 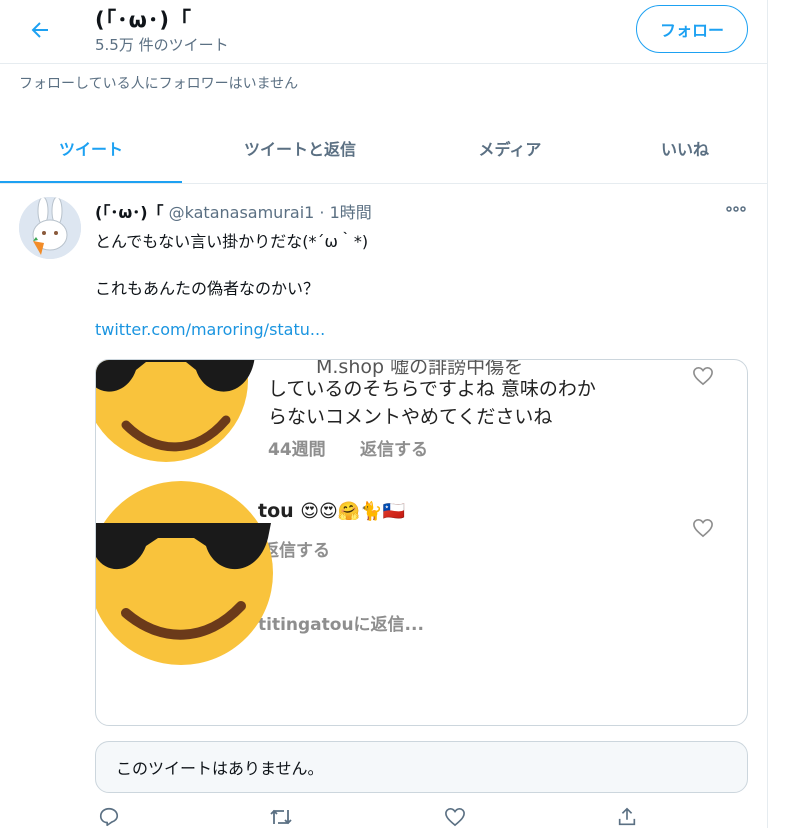 I want to click on profile-tabs: ツイート ツイートと返信 メディア いいね, so click(x=384, y=148).